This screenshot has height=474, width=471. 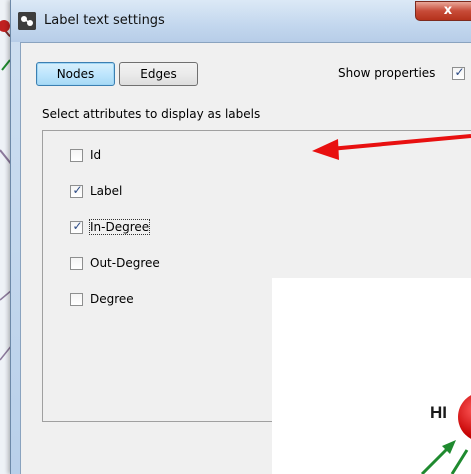 I want to click on close-icon: x, so click(x=448, y=10).